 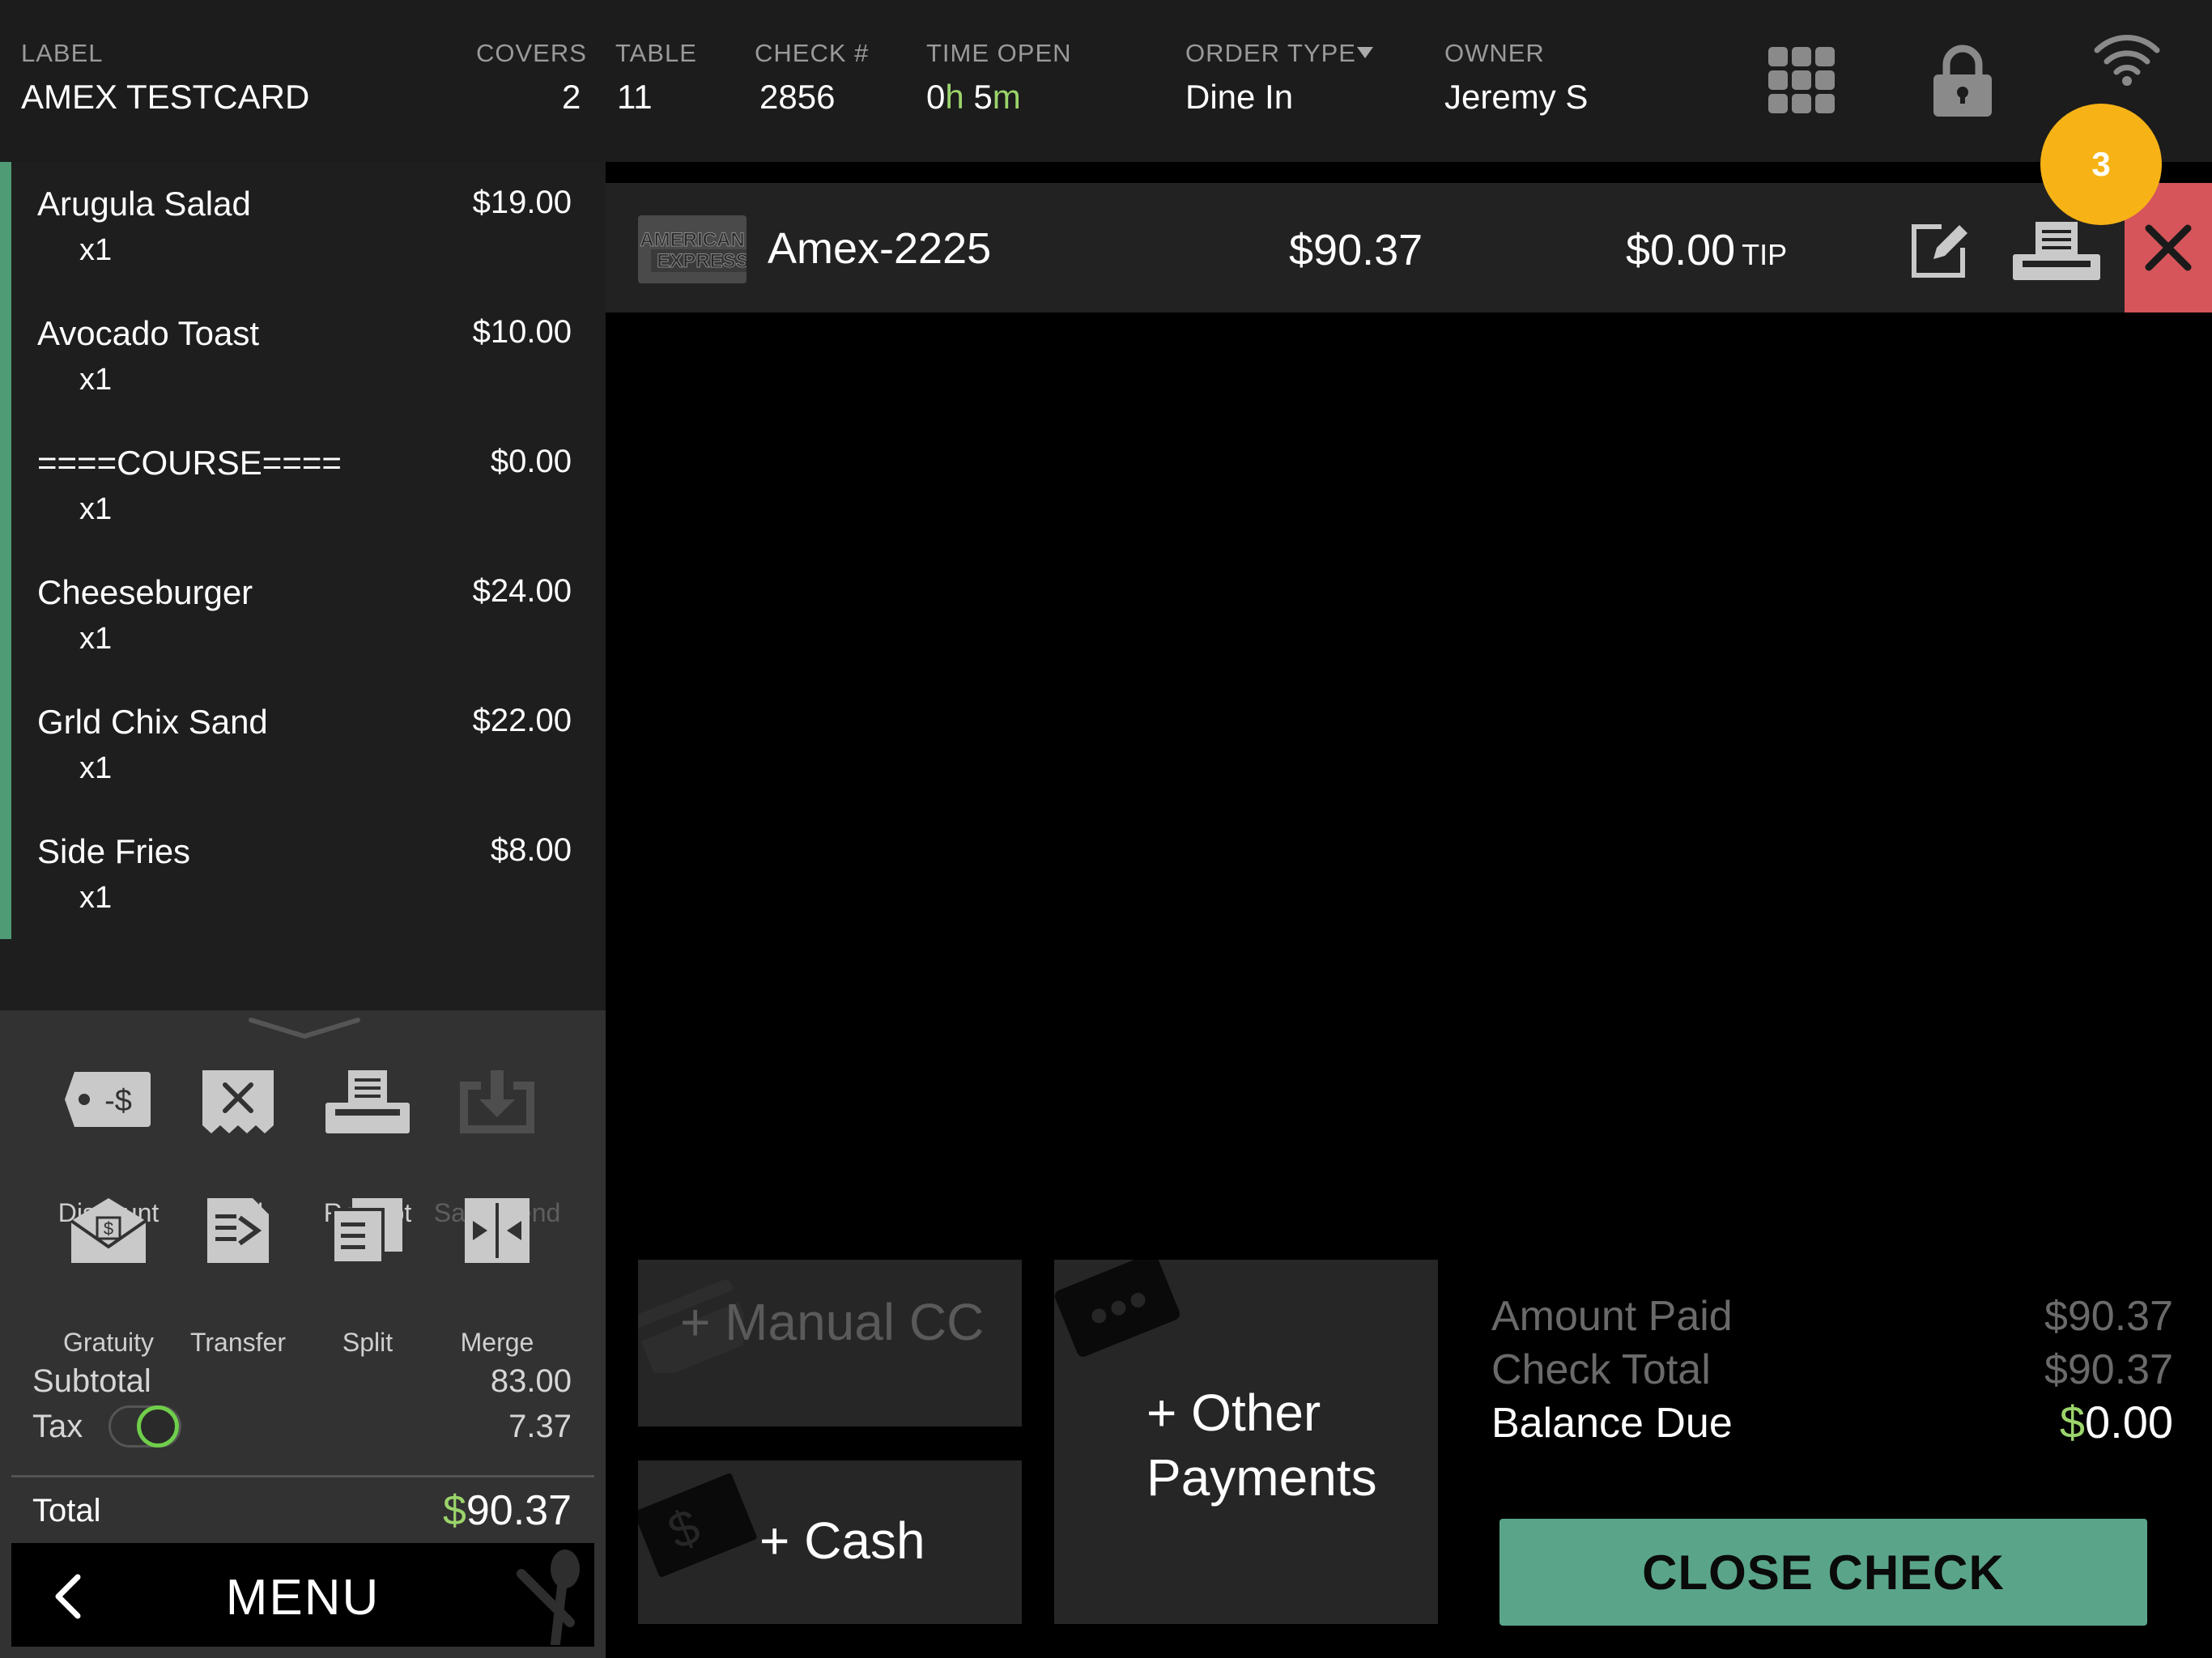 I want to click on cash-button: $ + Cash, so click(x=830, y=1542).